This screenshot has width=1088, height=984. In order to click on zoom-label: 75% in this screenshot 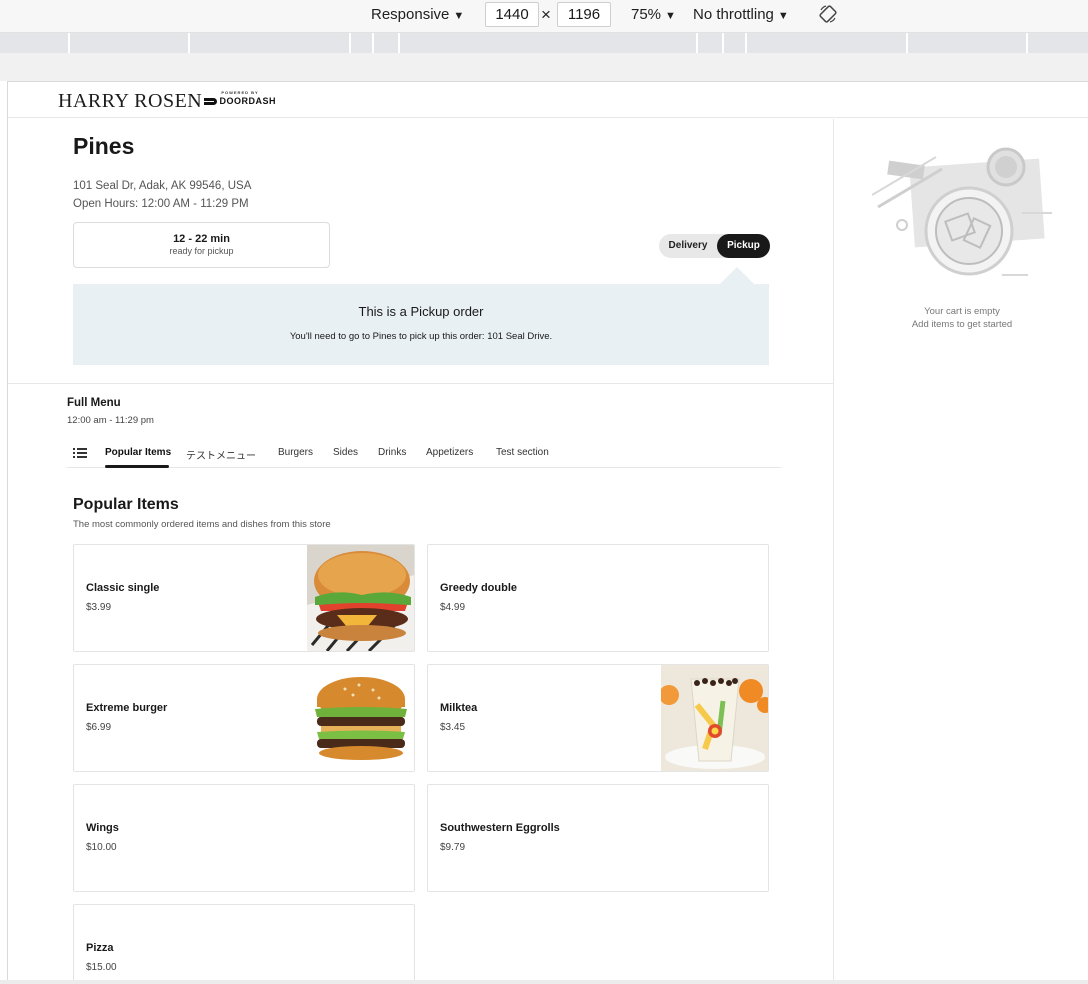, I will do `click(646, 14)`.